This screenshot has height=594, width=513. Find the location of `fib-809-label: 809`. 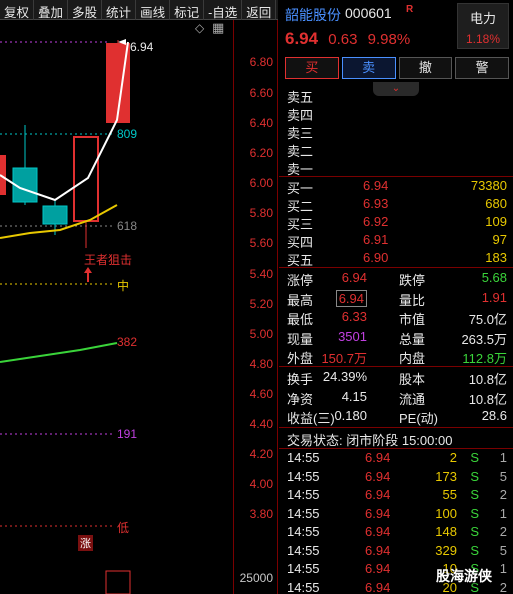

fib-809-label: 809 is located at coordinates (127, 134).